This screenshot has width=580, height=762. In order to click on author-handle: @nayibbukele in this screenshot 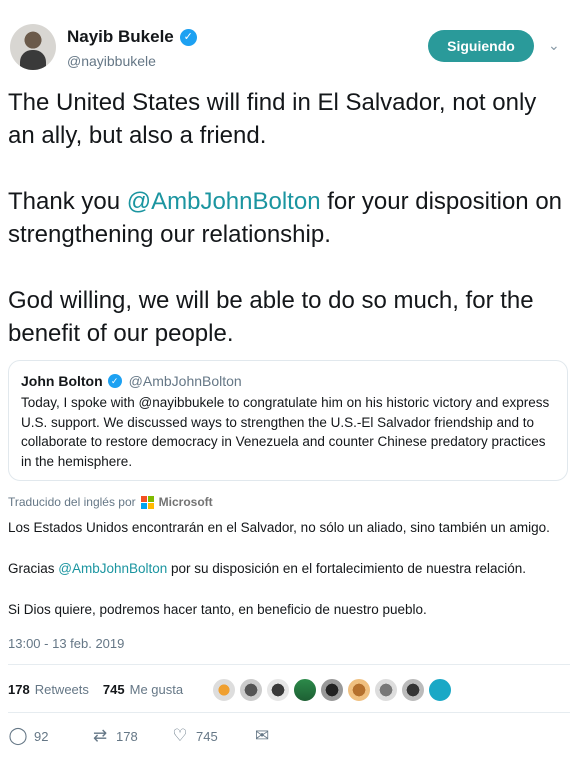, I will do `click(111, 61)`.